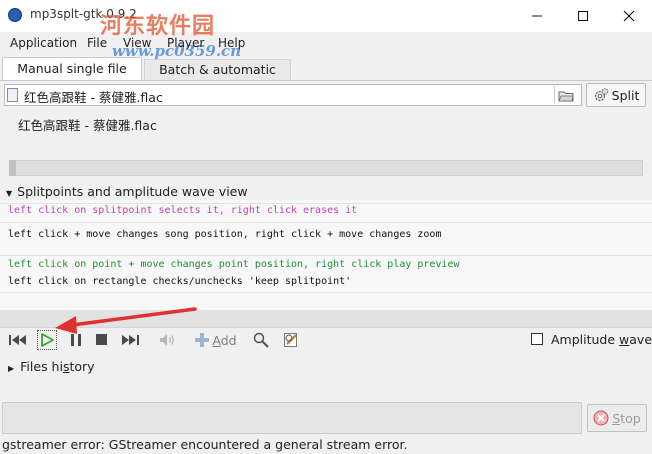 The image size is (652, 454). Describe the element at coordinates (15, 15) in the screenshot. I see `app-icon` at that location.